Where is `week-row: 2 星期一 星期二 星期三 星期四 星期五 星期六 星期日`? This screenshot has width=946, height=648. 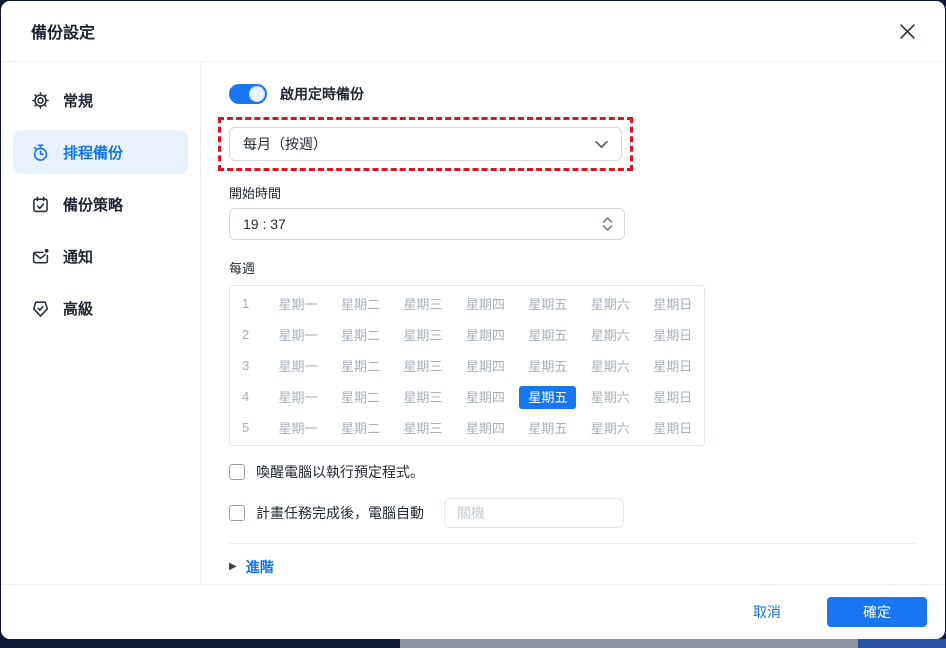 week-row: 2 星期一 星期二 星期三 星期四 星期五 星期六 星期日 is located at coordinates (467, 334).